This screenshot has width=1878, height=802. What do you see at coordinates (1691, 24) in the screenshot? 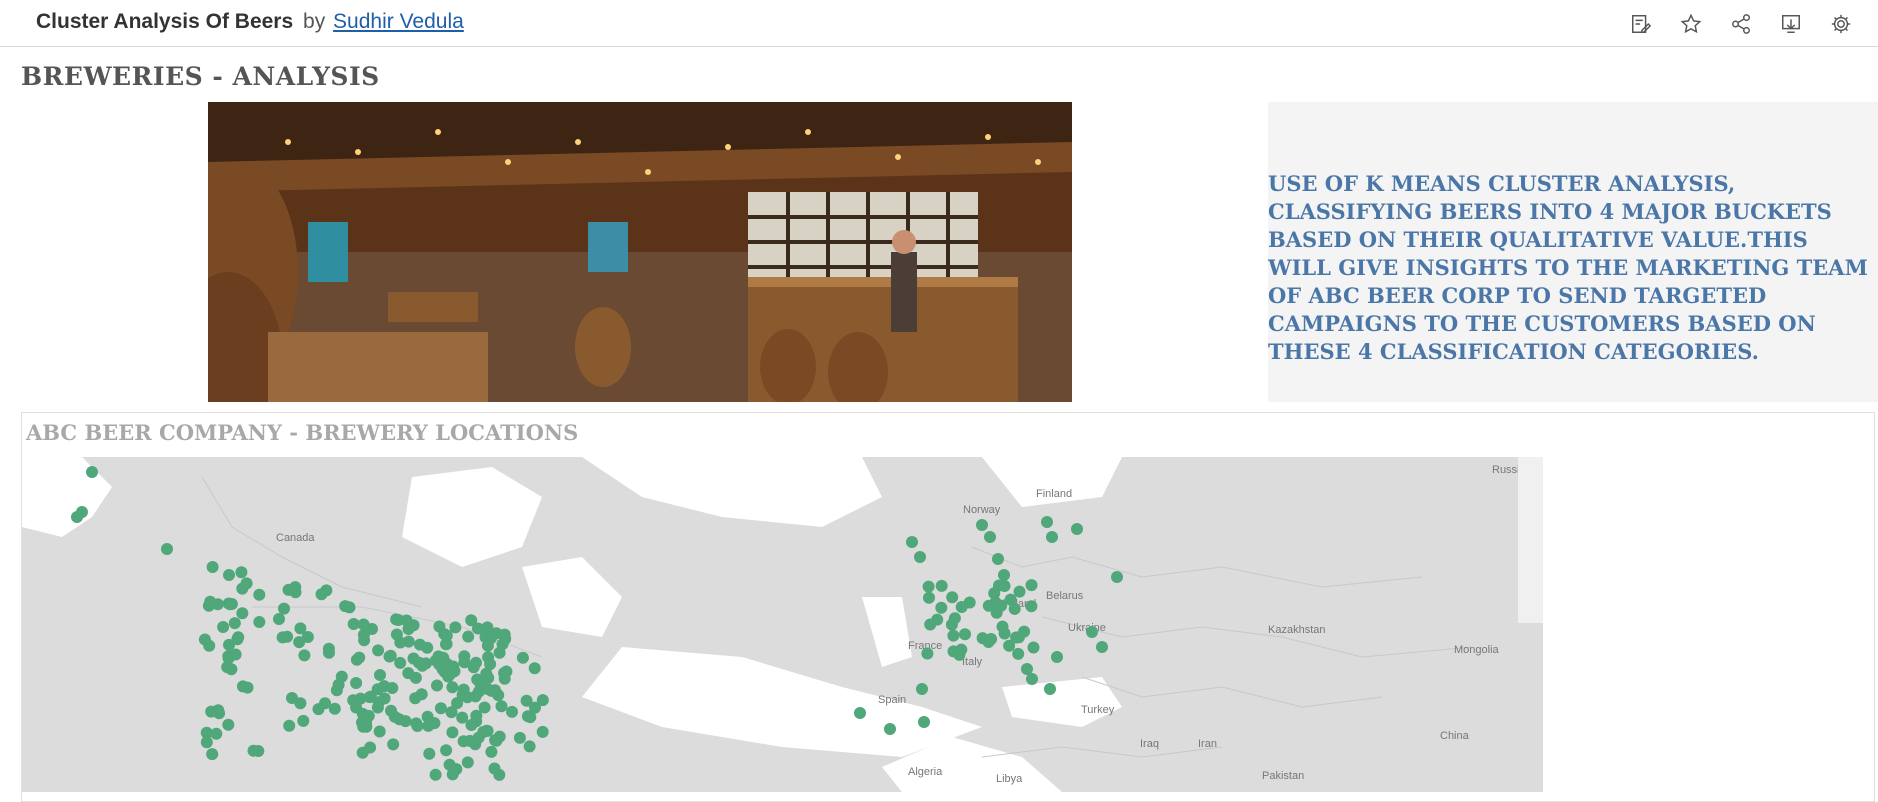
I see `favorite-star-icon` at bounding box center [1691, 24].